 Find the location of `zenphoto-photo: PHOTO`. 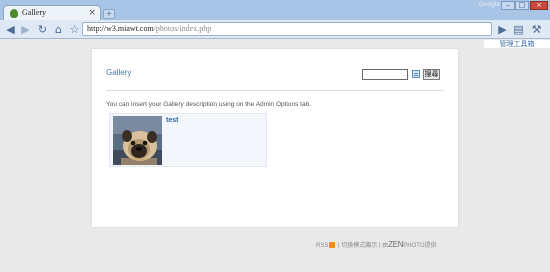

zenphoto-photo: PHOTO is located at coordinates (413, 246).